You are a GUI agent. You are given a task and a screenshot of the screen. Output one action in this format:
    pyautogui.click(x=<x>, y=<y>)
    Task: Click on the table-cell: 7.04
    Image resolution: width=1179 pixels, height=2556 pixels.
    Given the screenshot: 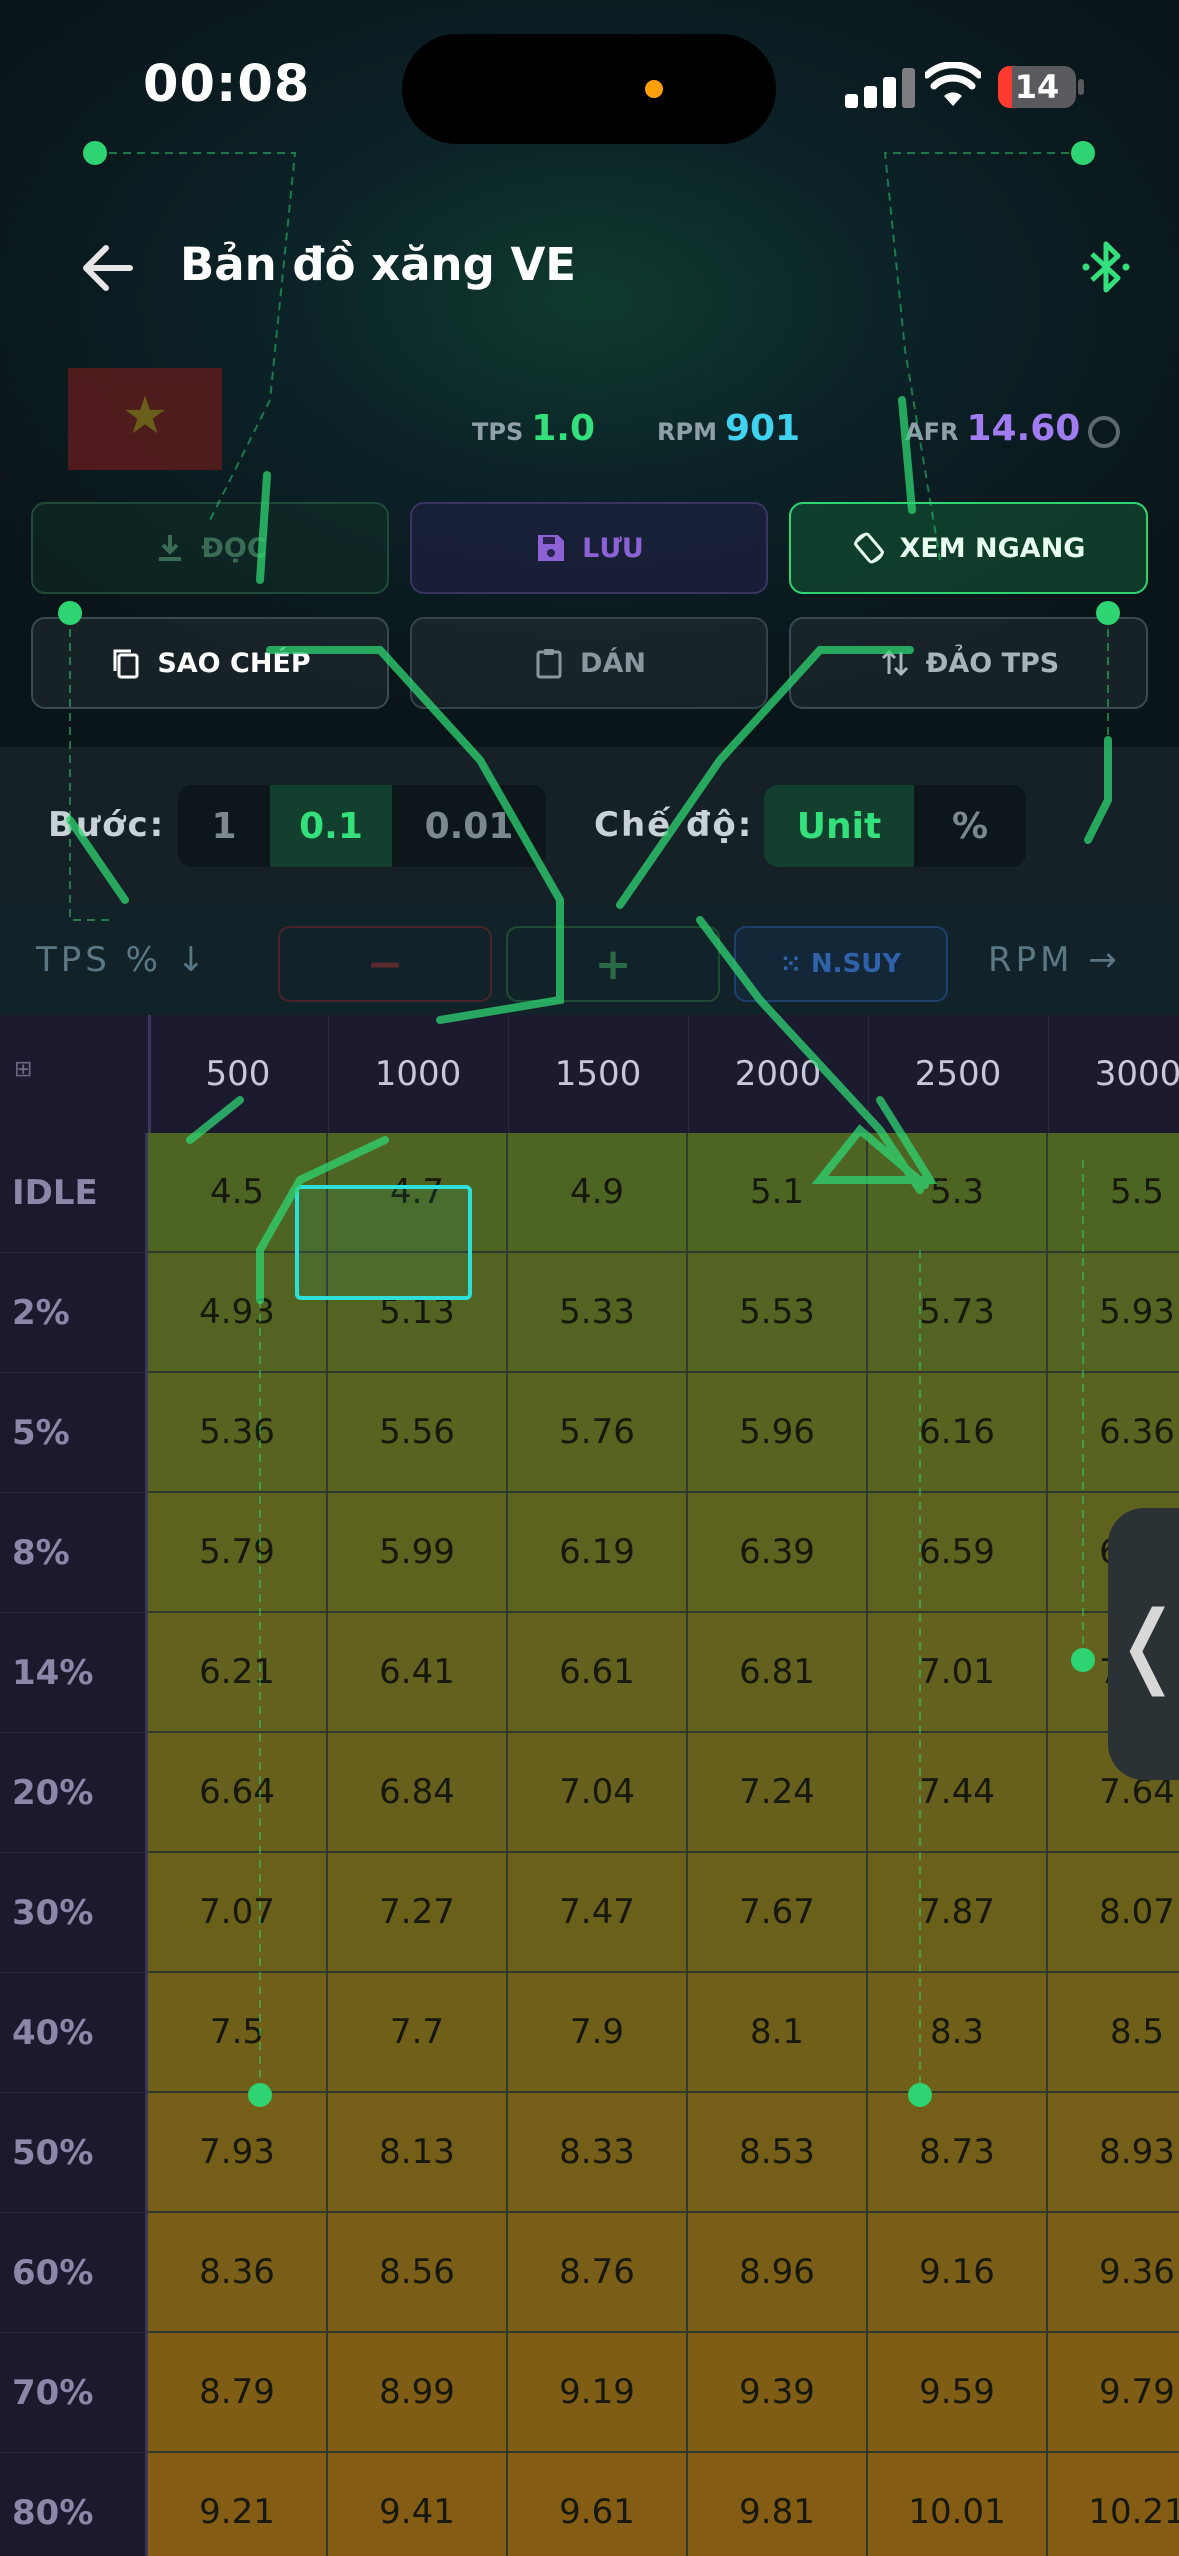 What is the action you would take?
    pyautogui.click(x=598, y=1793)
    